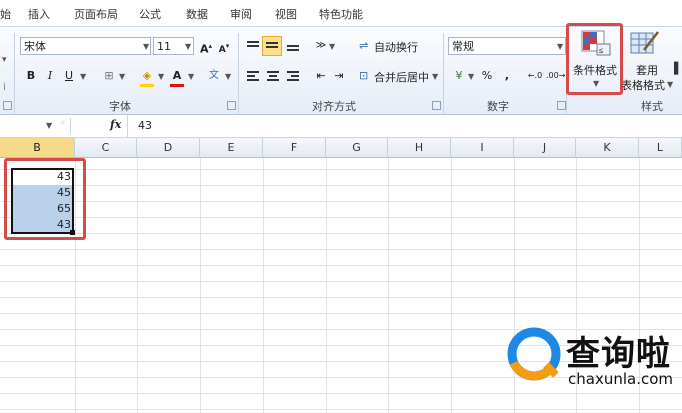 This screenshot has width=682, height=413. I want to click on number-group-label: 数字, so click(498, 106).